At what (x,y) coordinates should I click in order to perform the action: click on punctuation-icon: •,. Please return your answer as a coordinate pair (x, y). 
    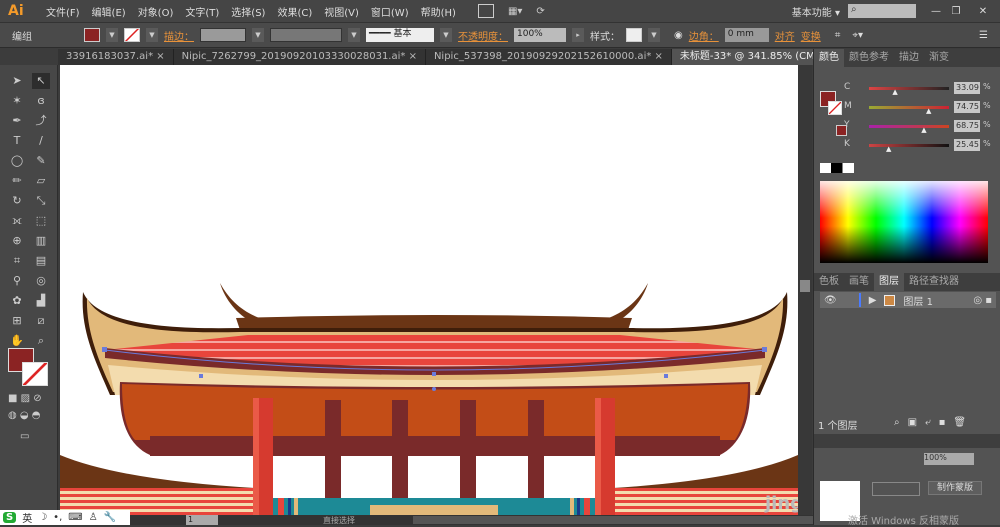
    Looking at the image, I should click on (57, 517).